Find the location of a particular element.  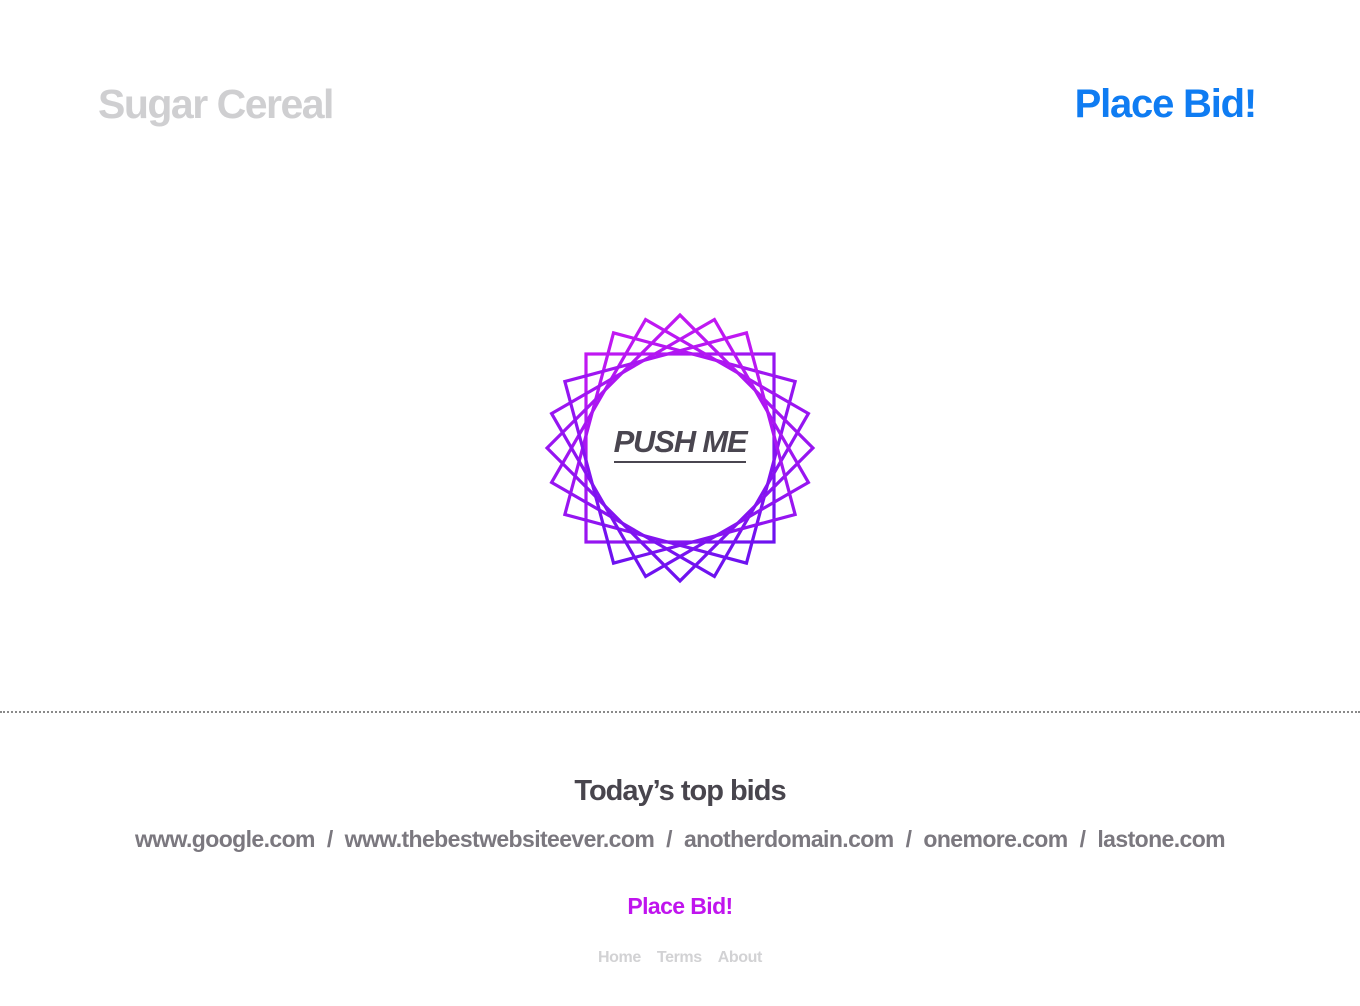

bid-link-lastone: lastone.com is located at coordinates (1161, 839).